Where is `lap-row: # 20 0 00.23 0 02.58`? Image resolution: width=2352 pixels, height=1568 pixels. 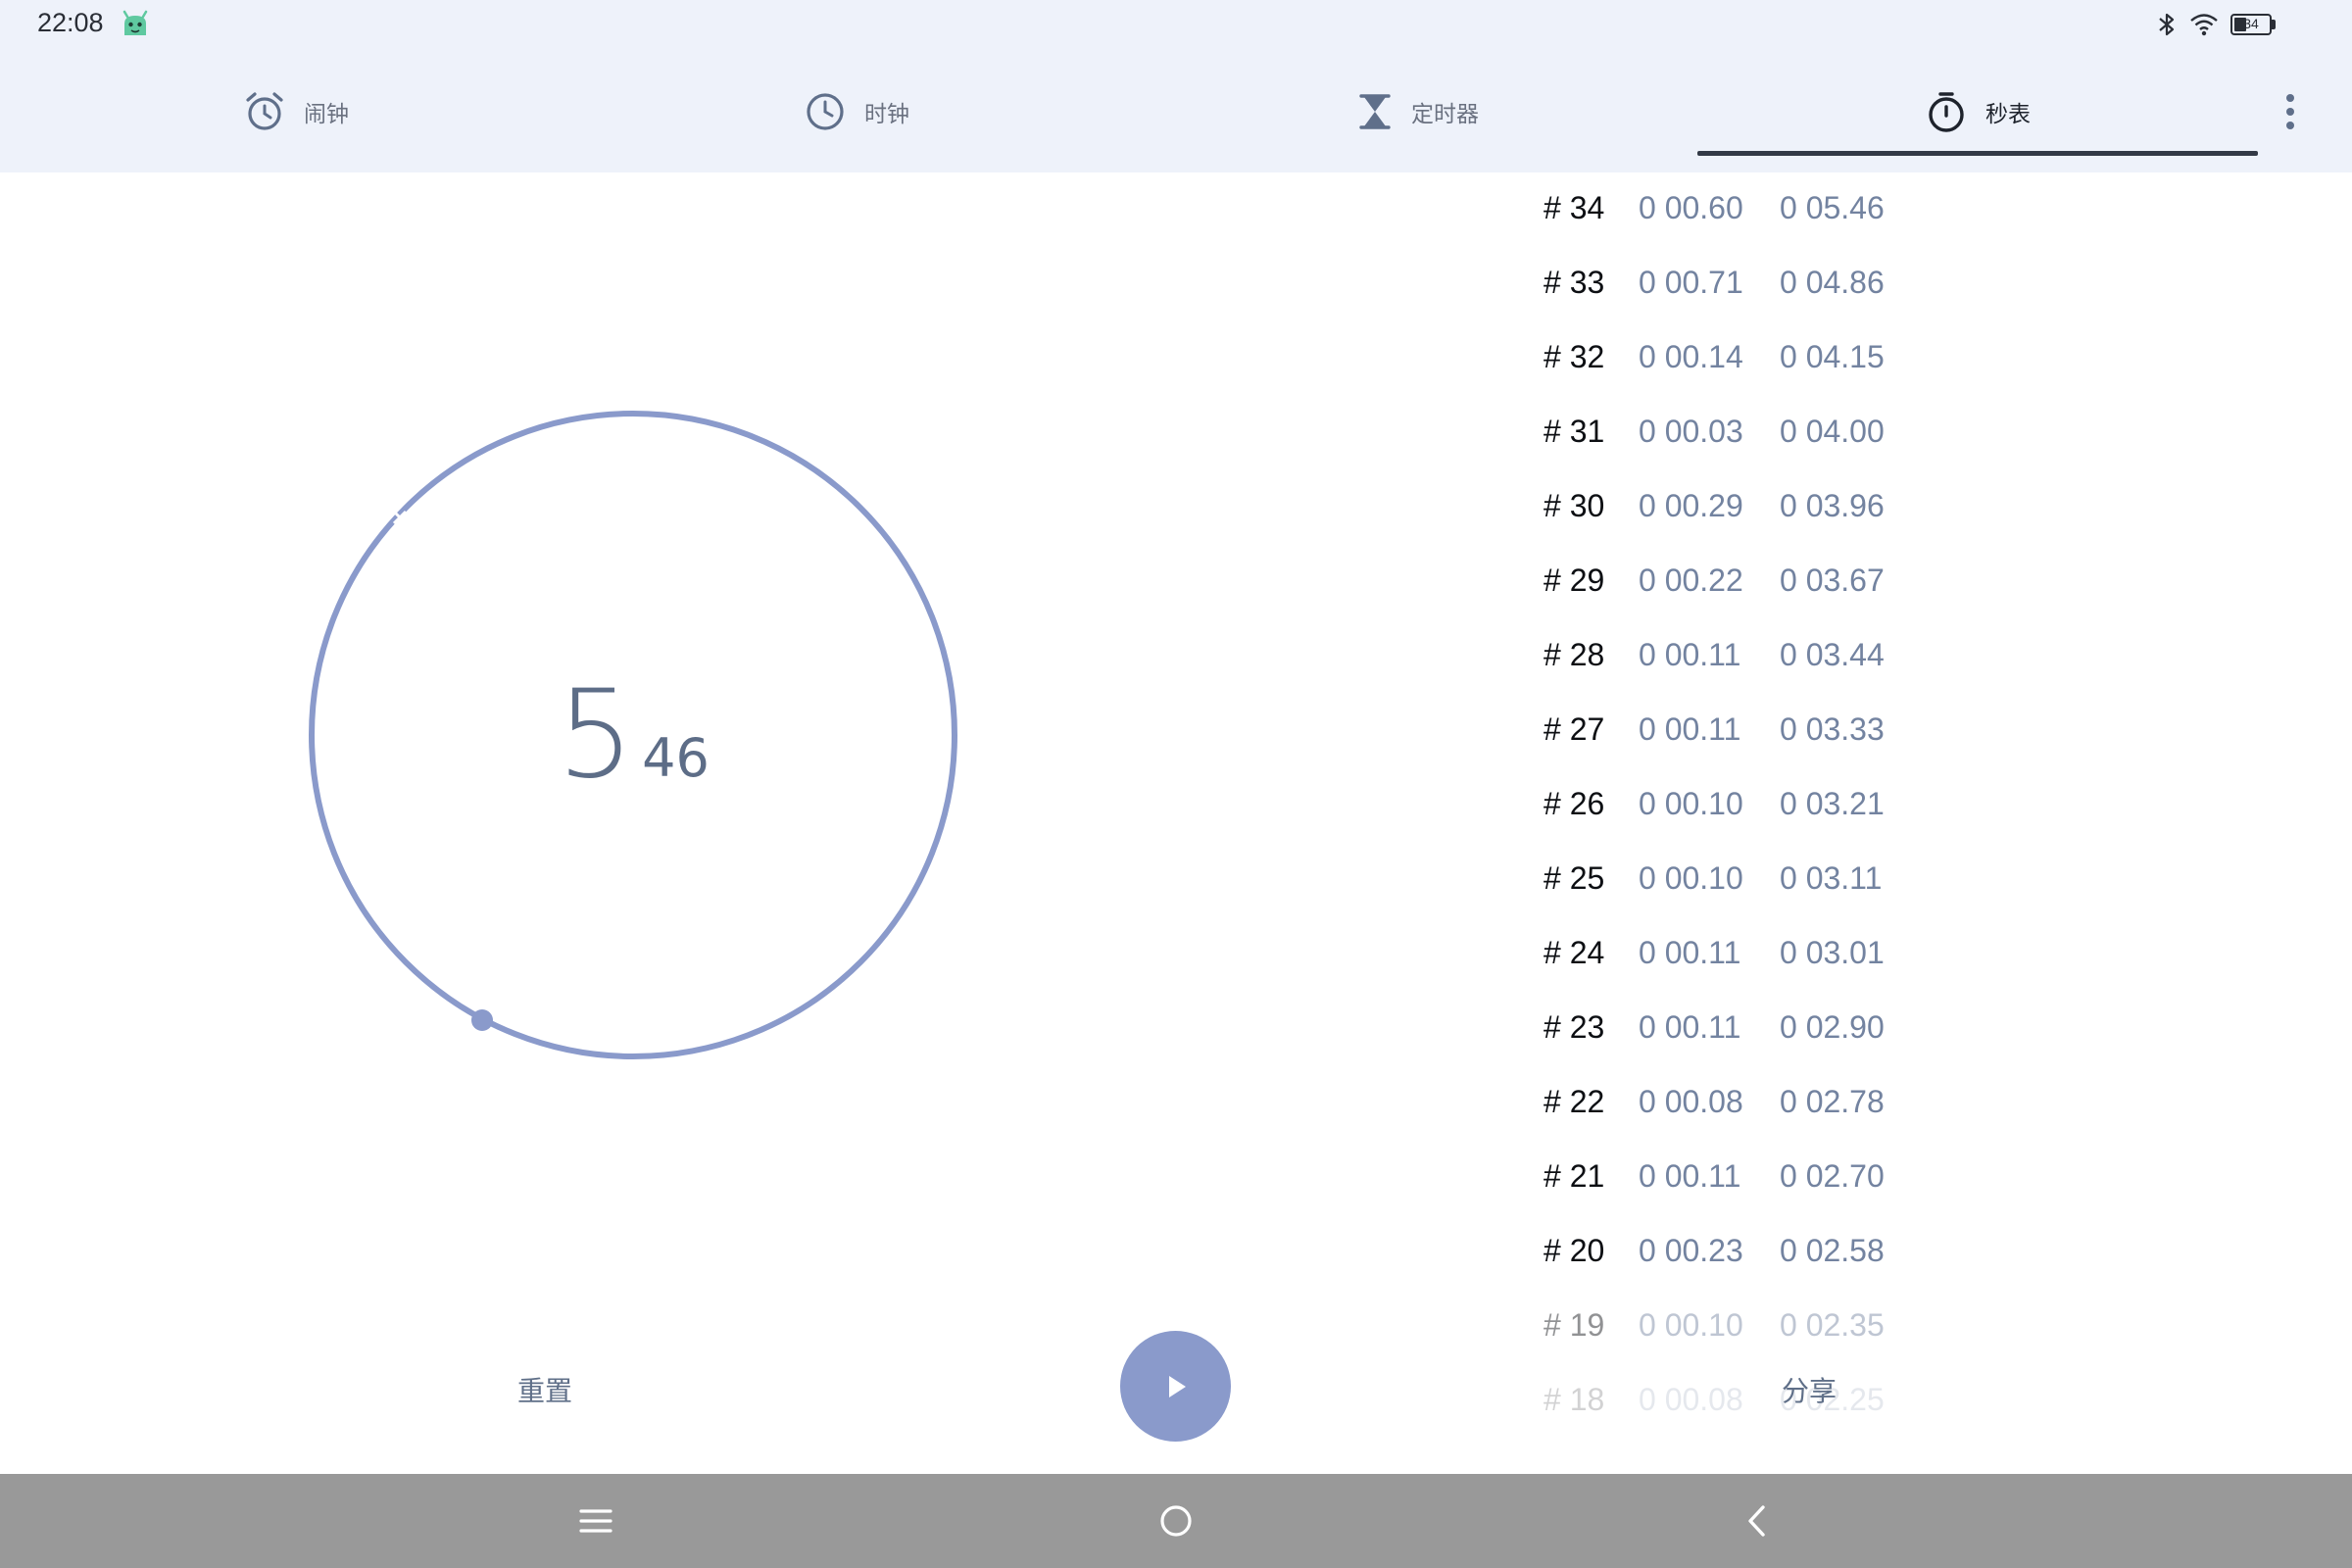 lap-row: # 20 0 00.23 0 02.58 is located at coordinates (1769, 1254).